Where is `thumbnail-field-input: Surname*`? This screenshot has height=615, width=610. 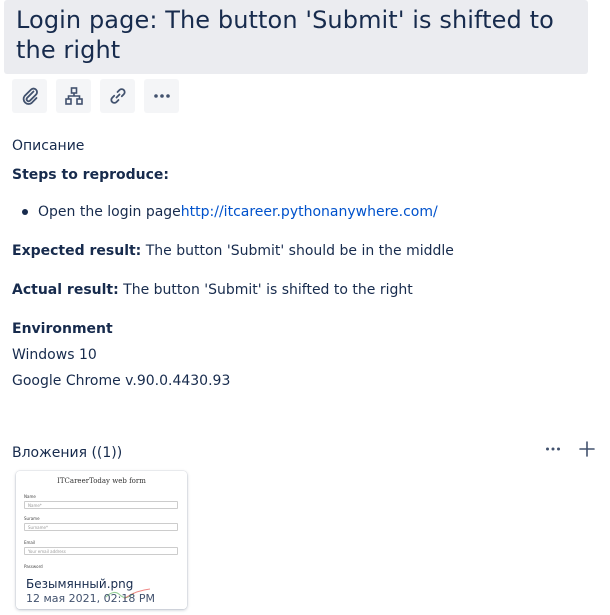
thumbnail-field-input: Surname* is located at coordinates (101, 527).